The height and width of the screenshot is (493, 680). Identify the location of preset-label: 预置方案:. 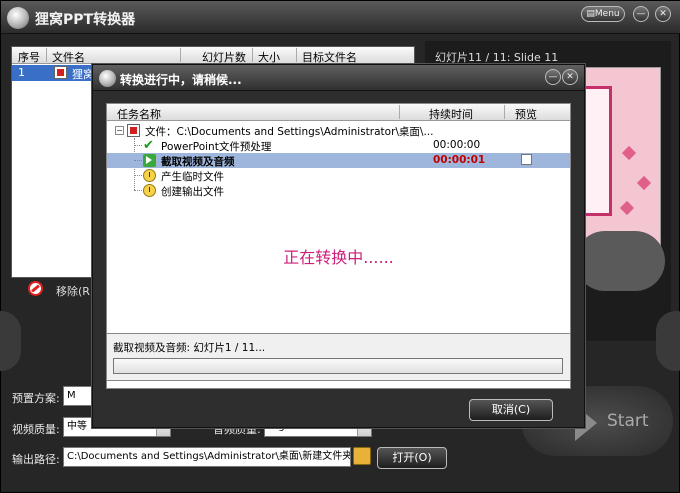
(36, 398).